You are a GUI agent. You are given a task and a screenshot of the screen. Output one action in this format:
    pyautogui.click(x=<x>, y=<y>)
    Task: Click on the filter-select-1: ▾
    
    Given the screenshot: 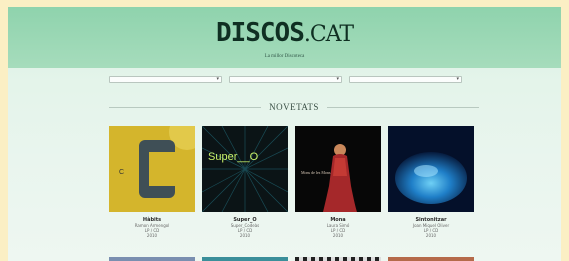 What is the action you would take?
    pyautogui.click(x=165, y=79)
    